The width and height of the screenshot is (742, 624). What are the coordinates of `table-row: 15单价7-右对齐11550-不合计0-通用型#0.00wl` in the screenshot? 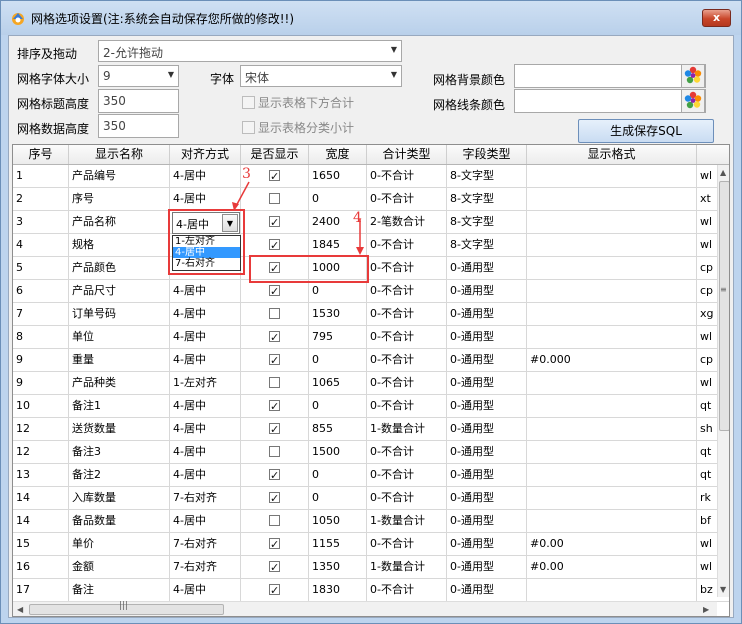 It's located at (371, 544).